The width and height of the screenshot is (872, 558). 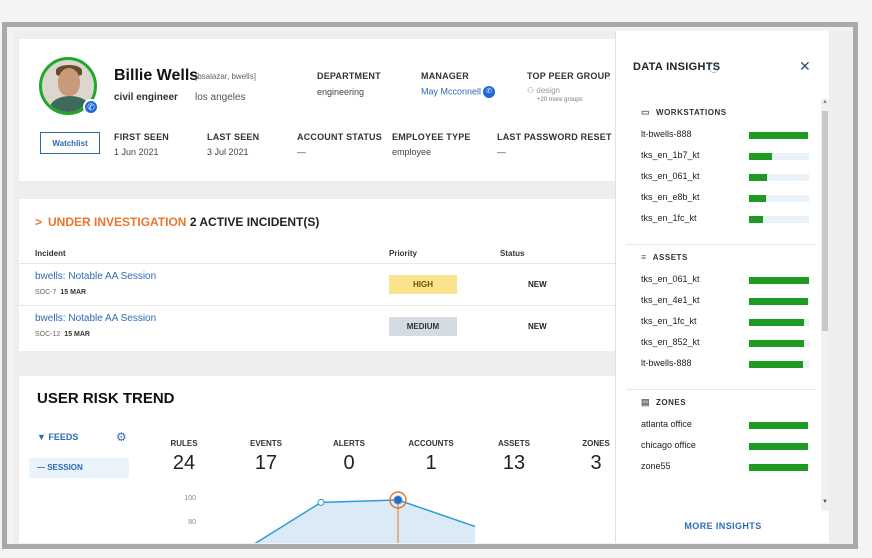 What do you see at coordinates (379, 517) in the screenshot?
I see `risk-trend-chart: 100 80` at bounding box center [379, 517].